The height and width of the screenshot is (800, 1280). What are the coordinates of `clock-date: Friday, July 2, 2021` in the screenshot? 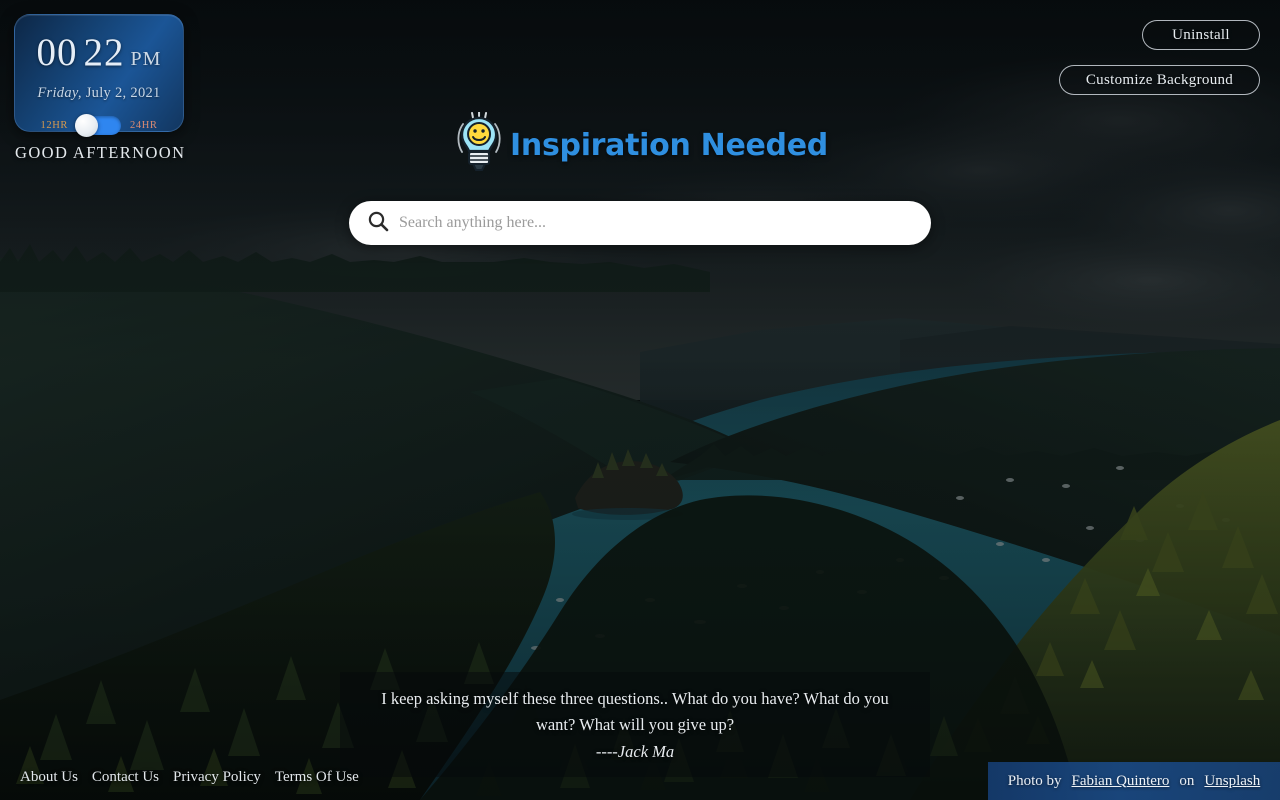 It's located at (98, 93).